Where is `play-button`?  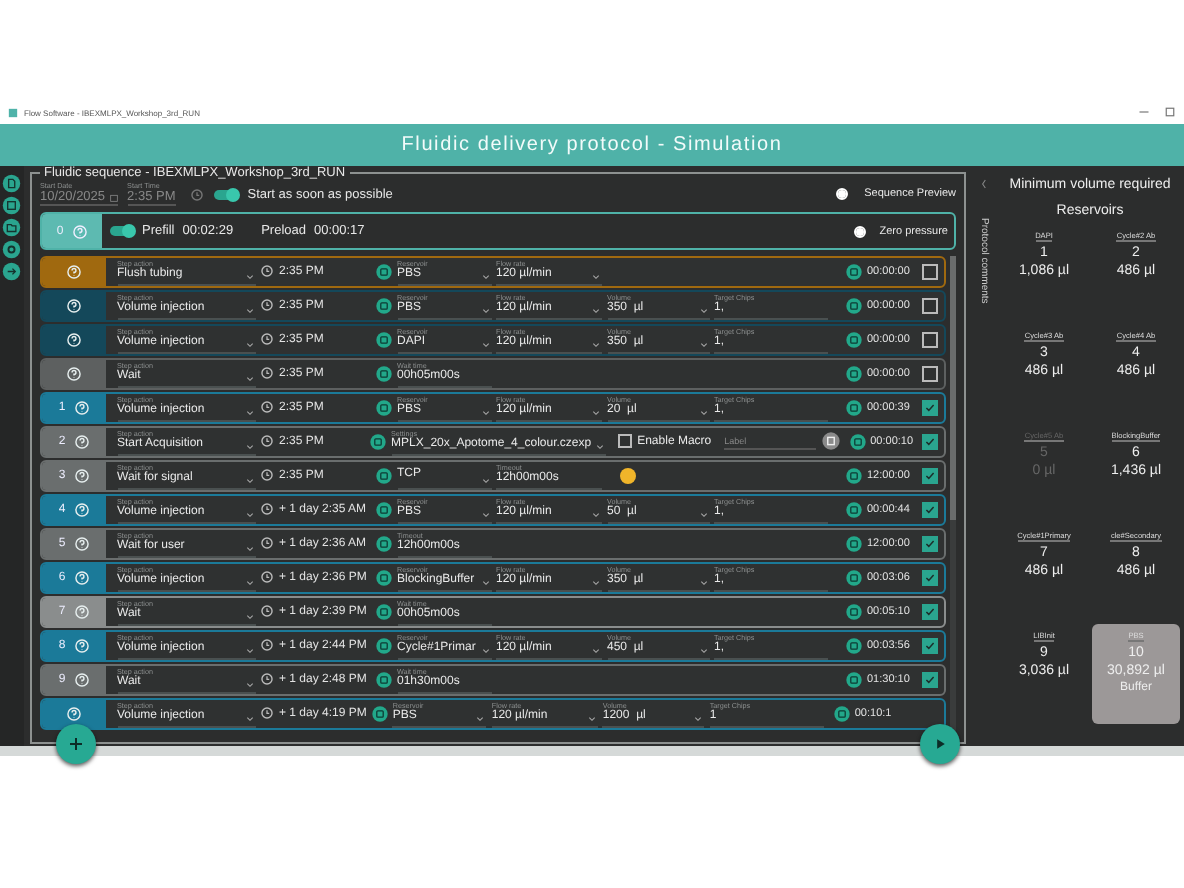
play-button is located at coordinates (940, 744).